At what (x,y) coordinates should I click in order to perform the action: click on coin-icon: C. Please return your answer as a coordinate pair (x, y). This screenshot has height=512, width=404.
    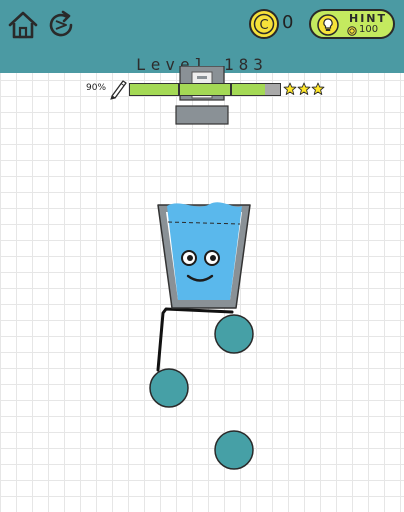
    Looking at the image, I should click on (264, 24).